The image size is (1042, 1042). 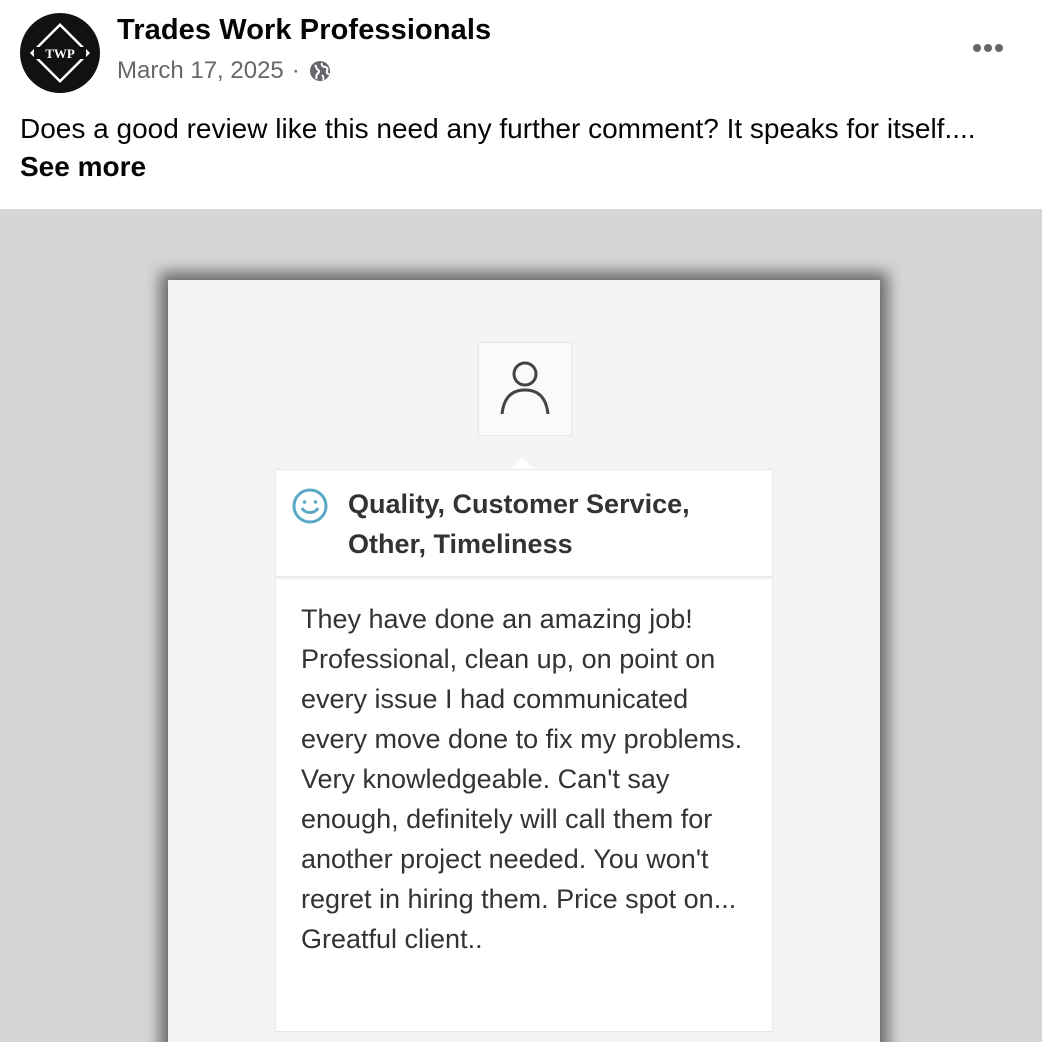 I want to click on see-more-link: See more, so click(x=83, y=166).